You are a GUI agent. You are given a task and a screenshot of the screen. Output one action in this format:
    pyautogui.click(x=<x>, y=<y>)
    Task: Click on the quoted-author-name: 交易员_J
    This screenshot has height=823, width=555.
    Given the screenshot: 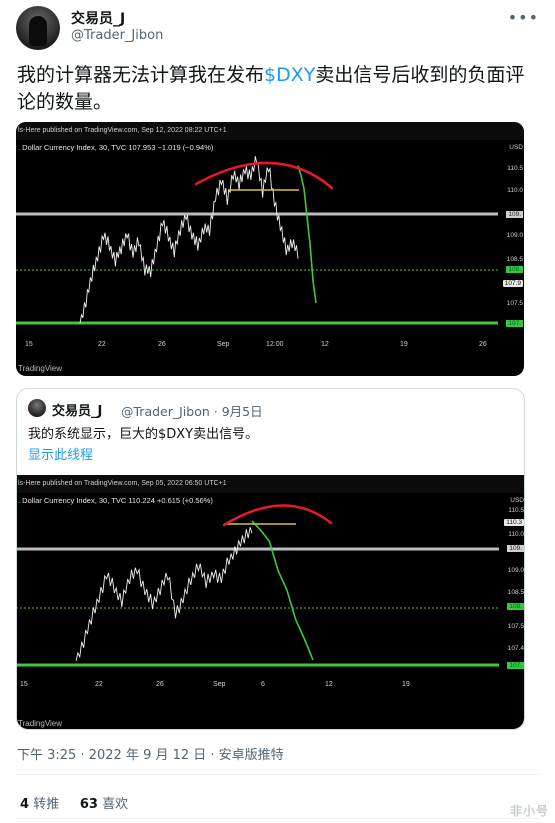 What is the action you would take?
    pyautogui.click(x=77, y=411)
    